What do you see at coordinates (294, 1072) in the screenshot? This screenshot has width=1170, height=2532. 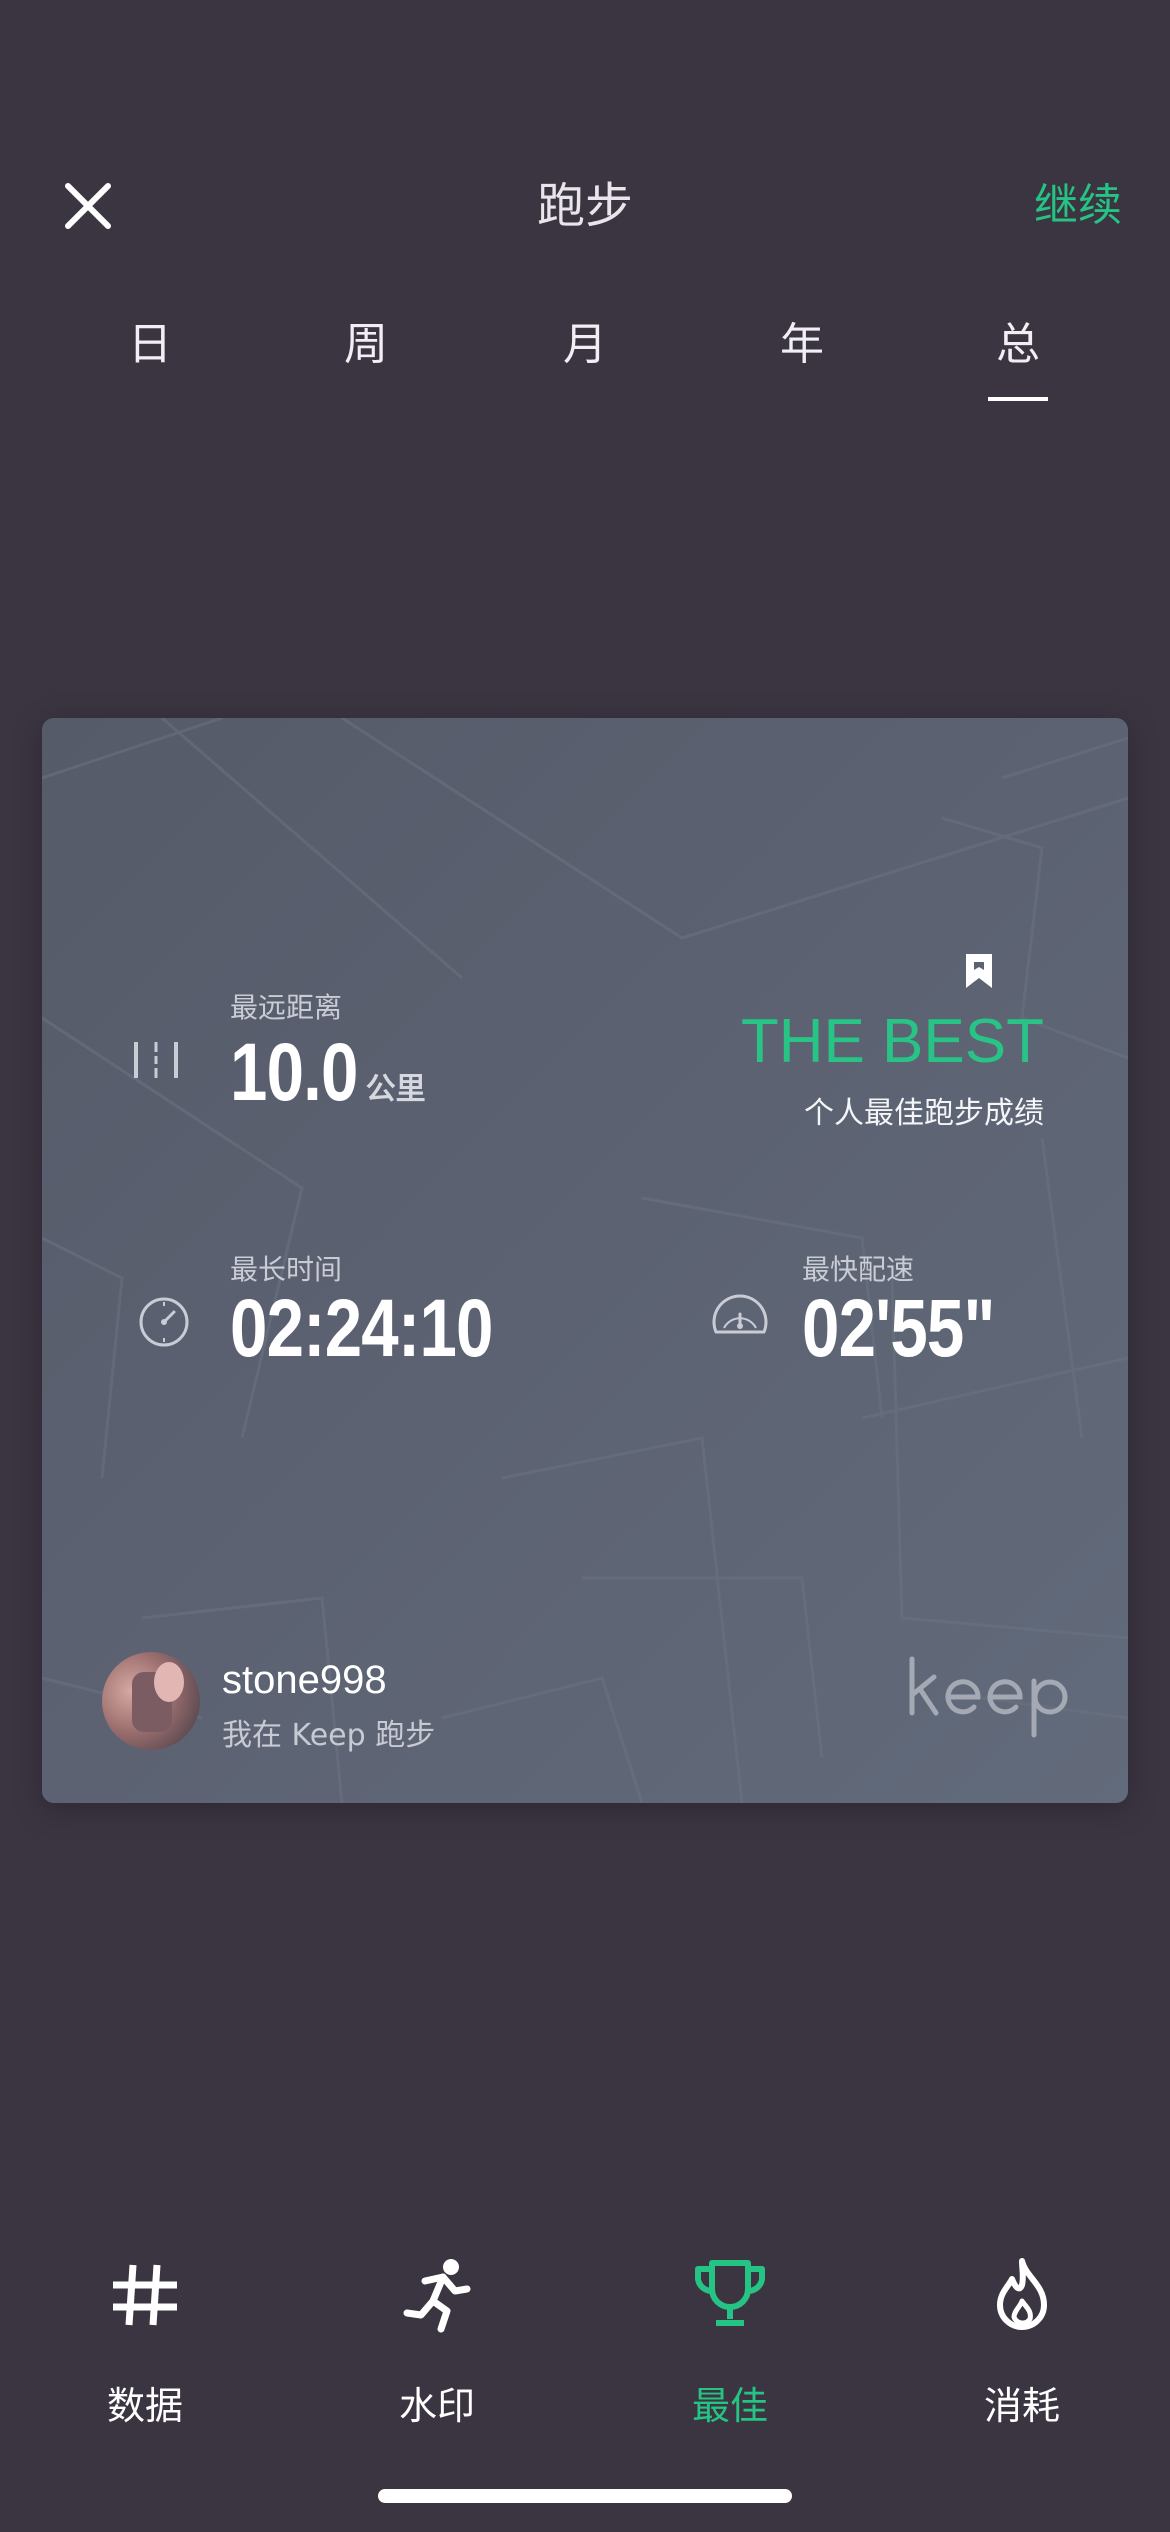 I see `longest-distance-value: 10.0` at bounding box center [294, 1072].